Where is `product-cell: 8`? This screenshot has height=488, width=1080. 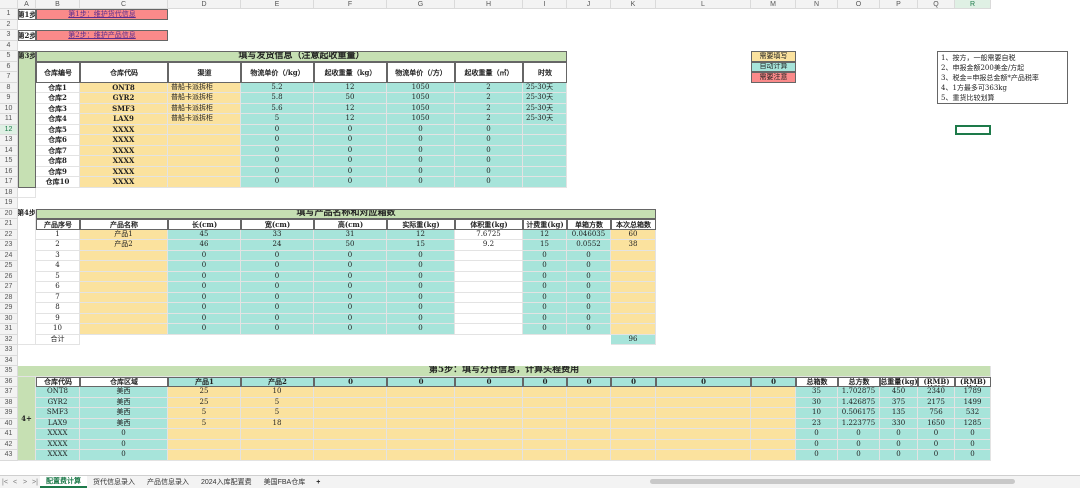 product-cell: 8 is located at coordinates (58, 308).